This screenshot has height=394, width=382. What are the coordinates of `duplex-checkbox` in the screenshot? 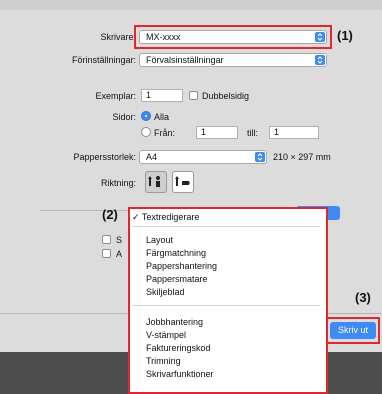 It's located at (193, 95).